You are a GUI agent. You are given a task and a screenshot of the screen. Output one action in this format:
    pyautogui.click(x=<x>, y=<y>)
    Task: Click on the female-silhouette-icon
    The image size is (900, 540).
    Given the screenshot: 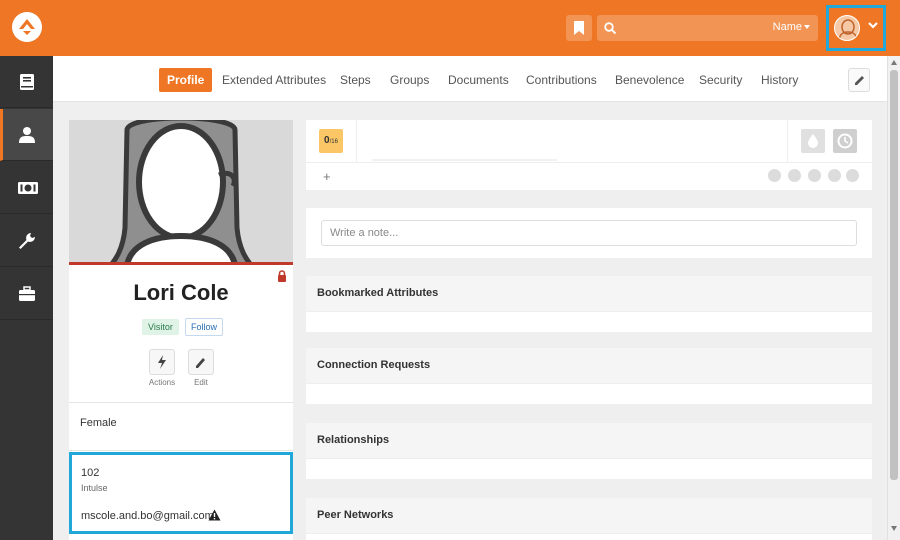 What is the action you would take?
    pyautogui.click(x=181, y=191)
    